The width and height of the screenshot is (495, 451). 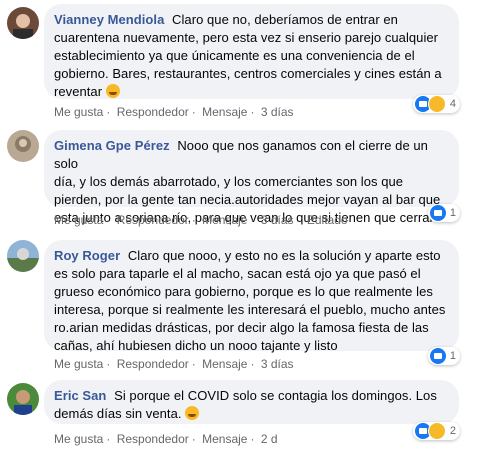 I want to click on reaction-summary: 2, so click(x=436, y=431).